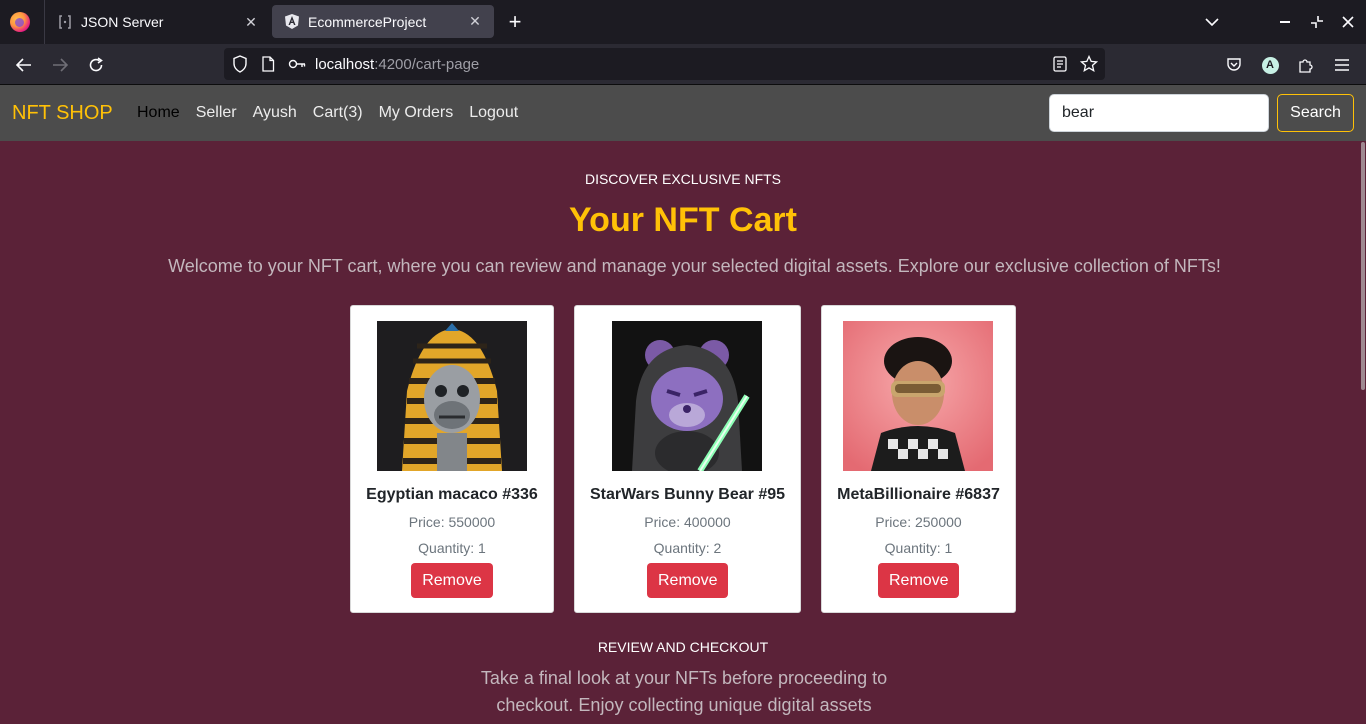 The image size is (1366, 724). What do you see at coordinates (367, 21) in the screenshot?
I see `tab-title: EcommerceProject` at bounding box center [367, 21].